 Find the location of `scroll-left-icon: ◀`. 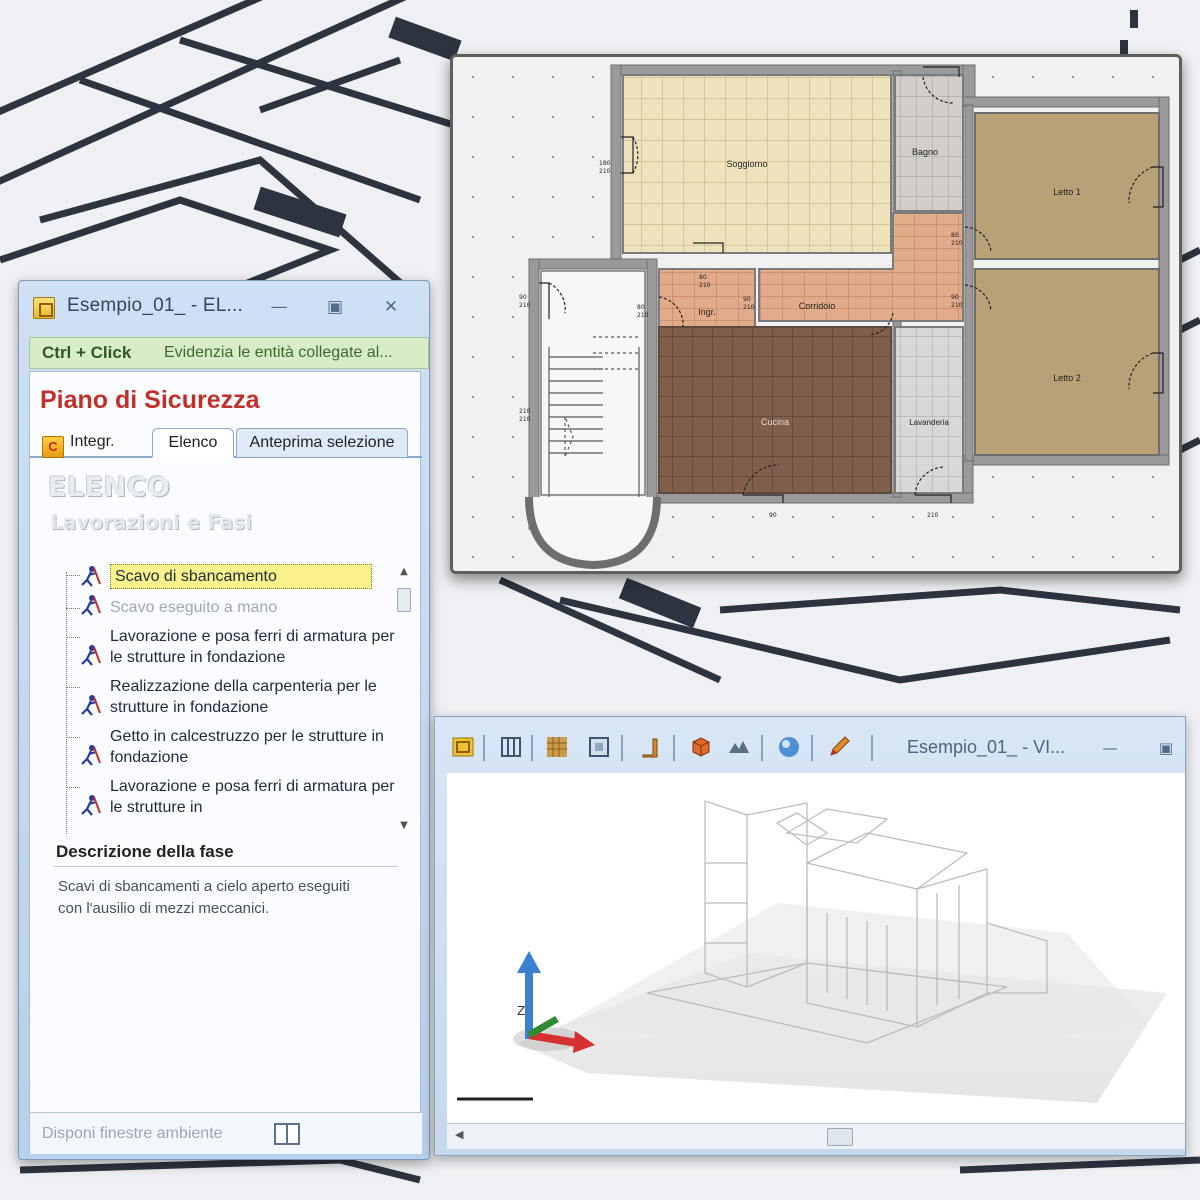

scroll-left-icon: ◀ is located at coordinates (459, 1134).